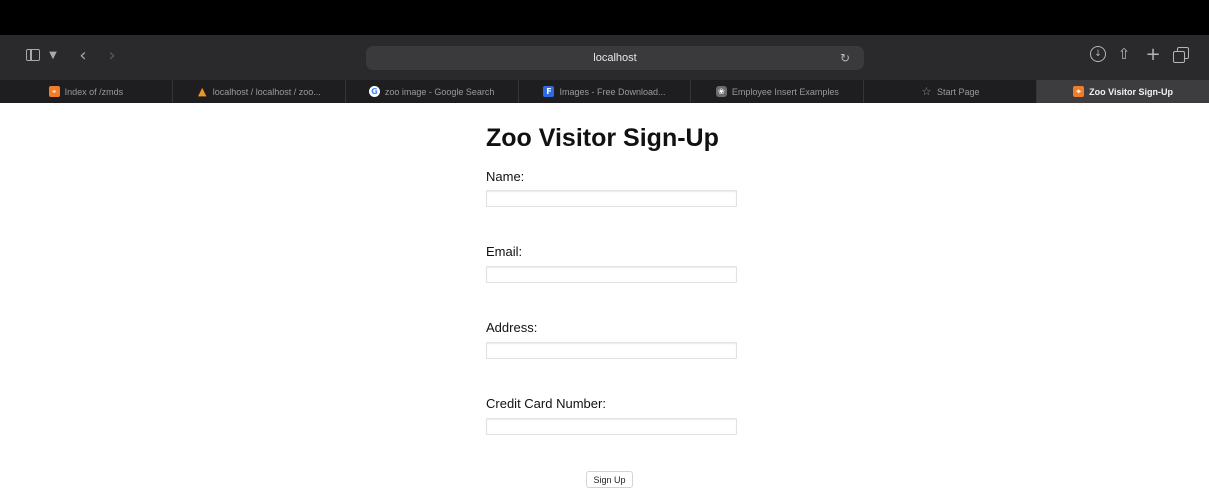 This screenshot has height=489, width=1209. I want to click on new-tab-plus-icon: +, so click(1153, 54).